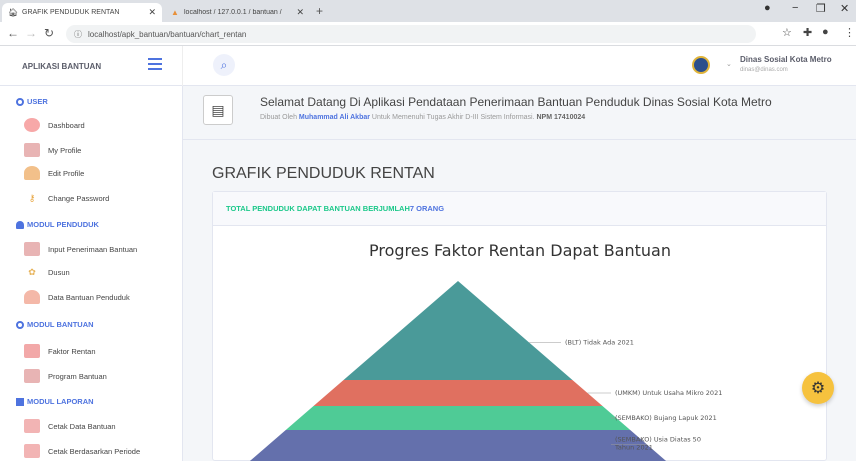 Image resolution: width=856 pixels, height=461 pixels. I want to click on browser-tab-inactive: ▲ localhost / 127.0.0.1 / bantuan / ✕, so click(237, 12).